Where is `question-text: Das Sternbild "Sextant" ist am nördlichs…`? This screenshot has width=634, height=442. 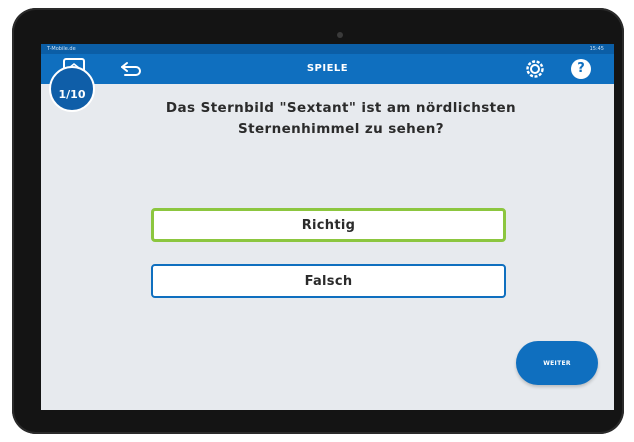
question-text: Das Sternbild "Sextant" ist am nördlichs… is located at coordinates (341, 119).